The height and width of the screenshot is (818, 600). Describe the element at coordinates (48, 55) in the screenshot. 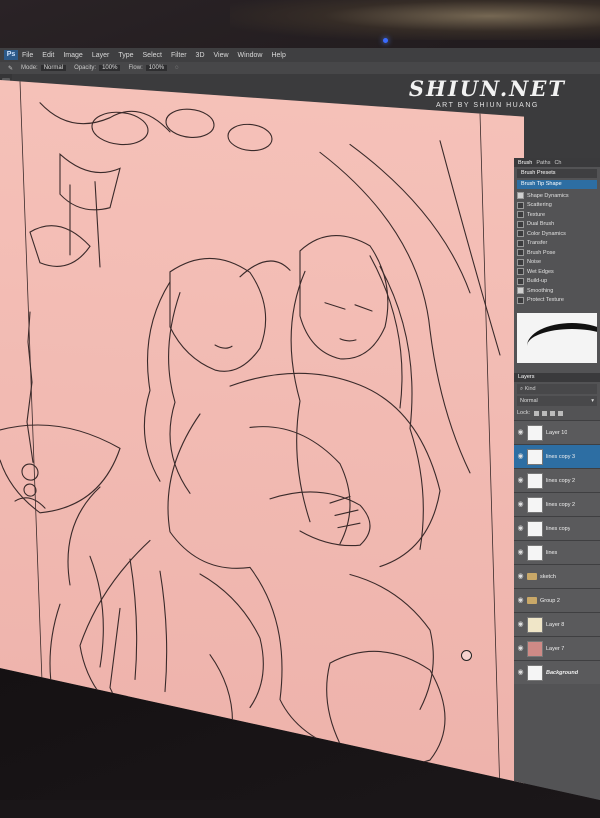

I see `menu-edit: Edit` at that location.